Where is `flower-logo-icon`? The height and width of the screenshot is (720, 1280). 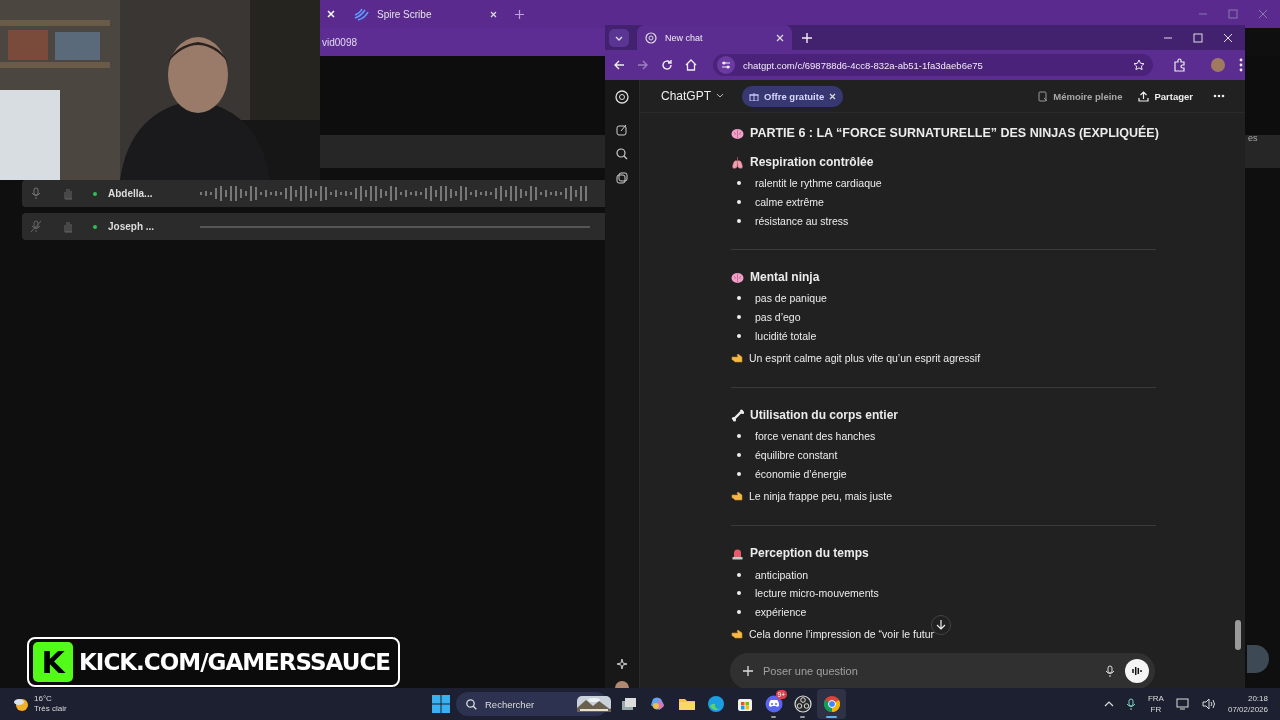
flower-logo-icon is located at coordinates (622, 97).